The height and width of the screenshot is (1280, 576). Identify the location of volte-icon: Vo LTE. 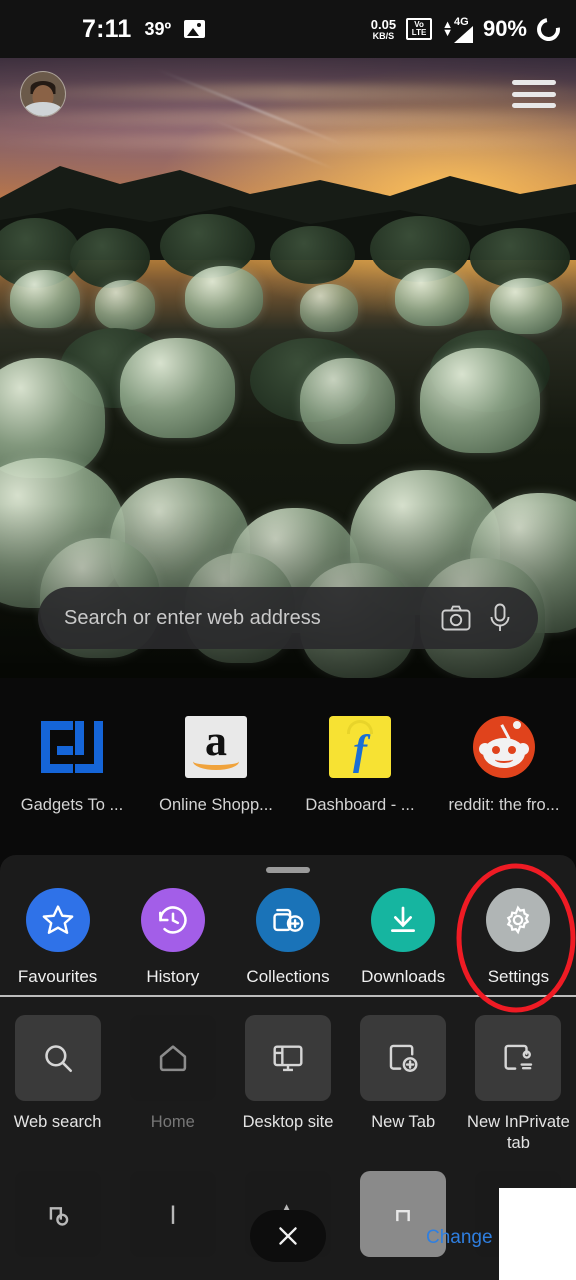
(419, 29).